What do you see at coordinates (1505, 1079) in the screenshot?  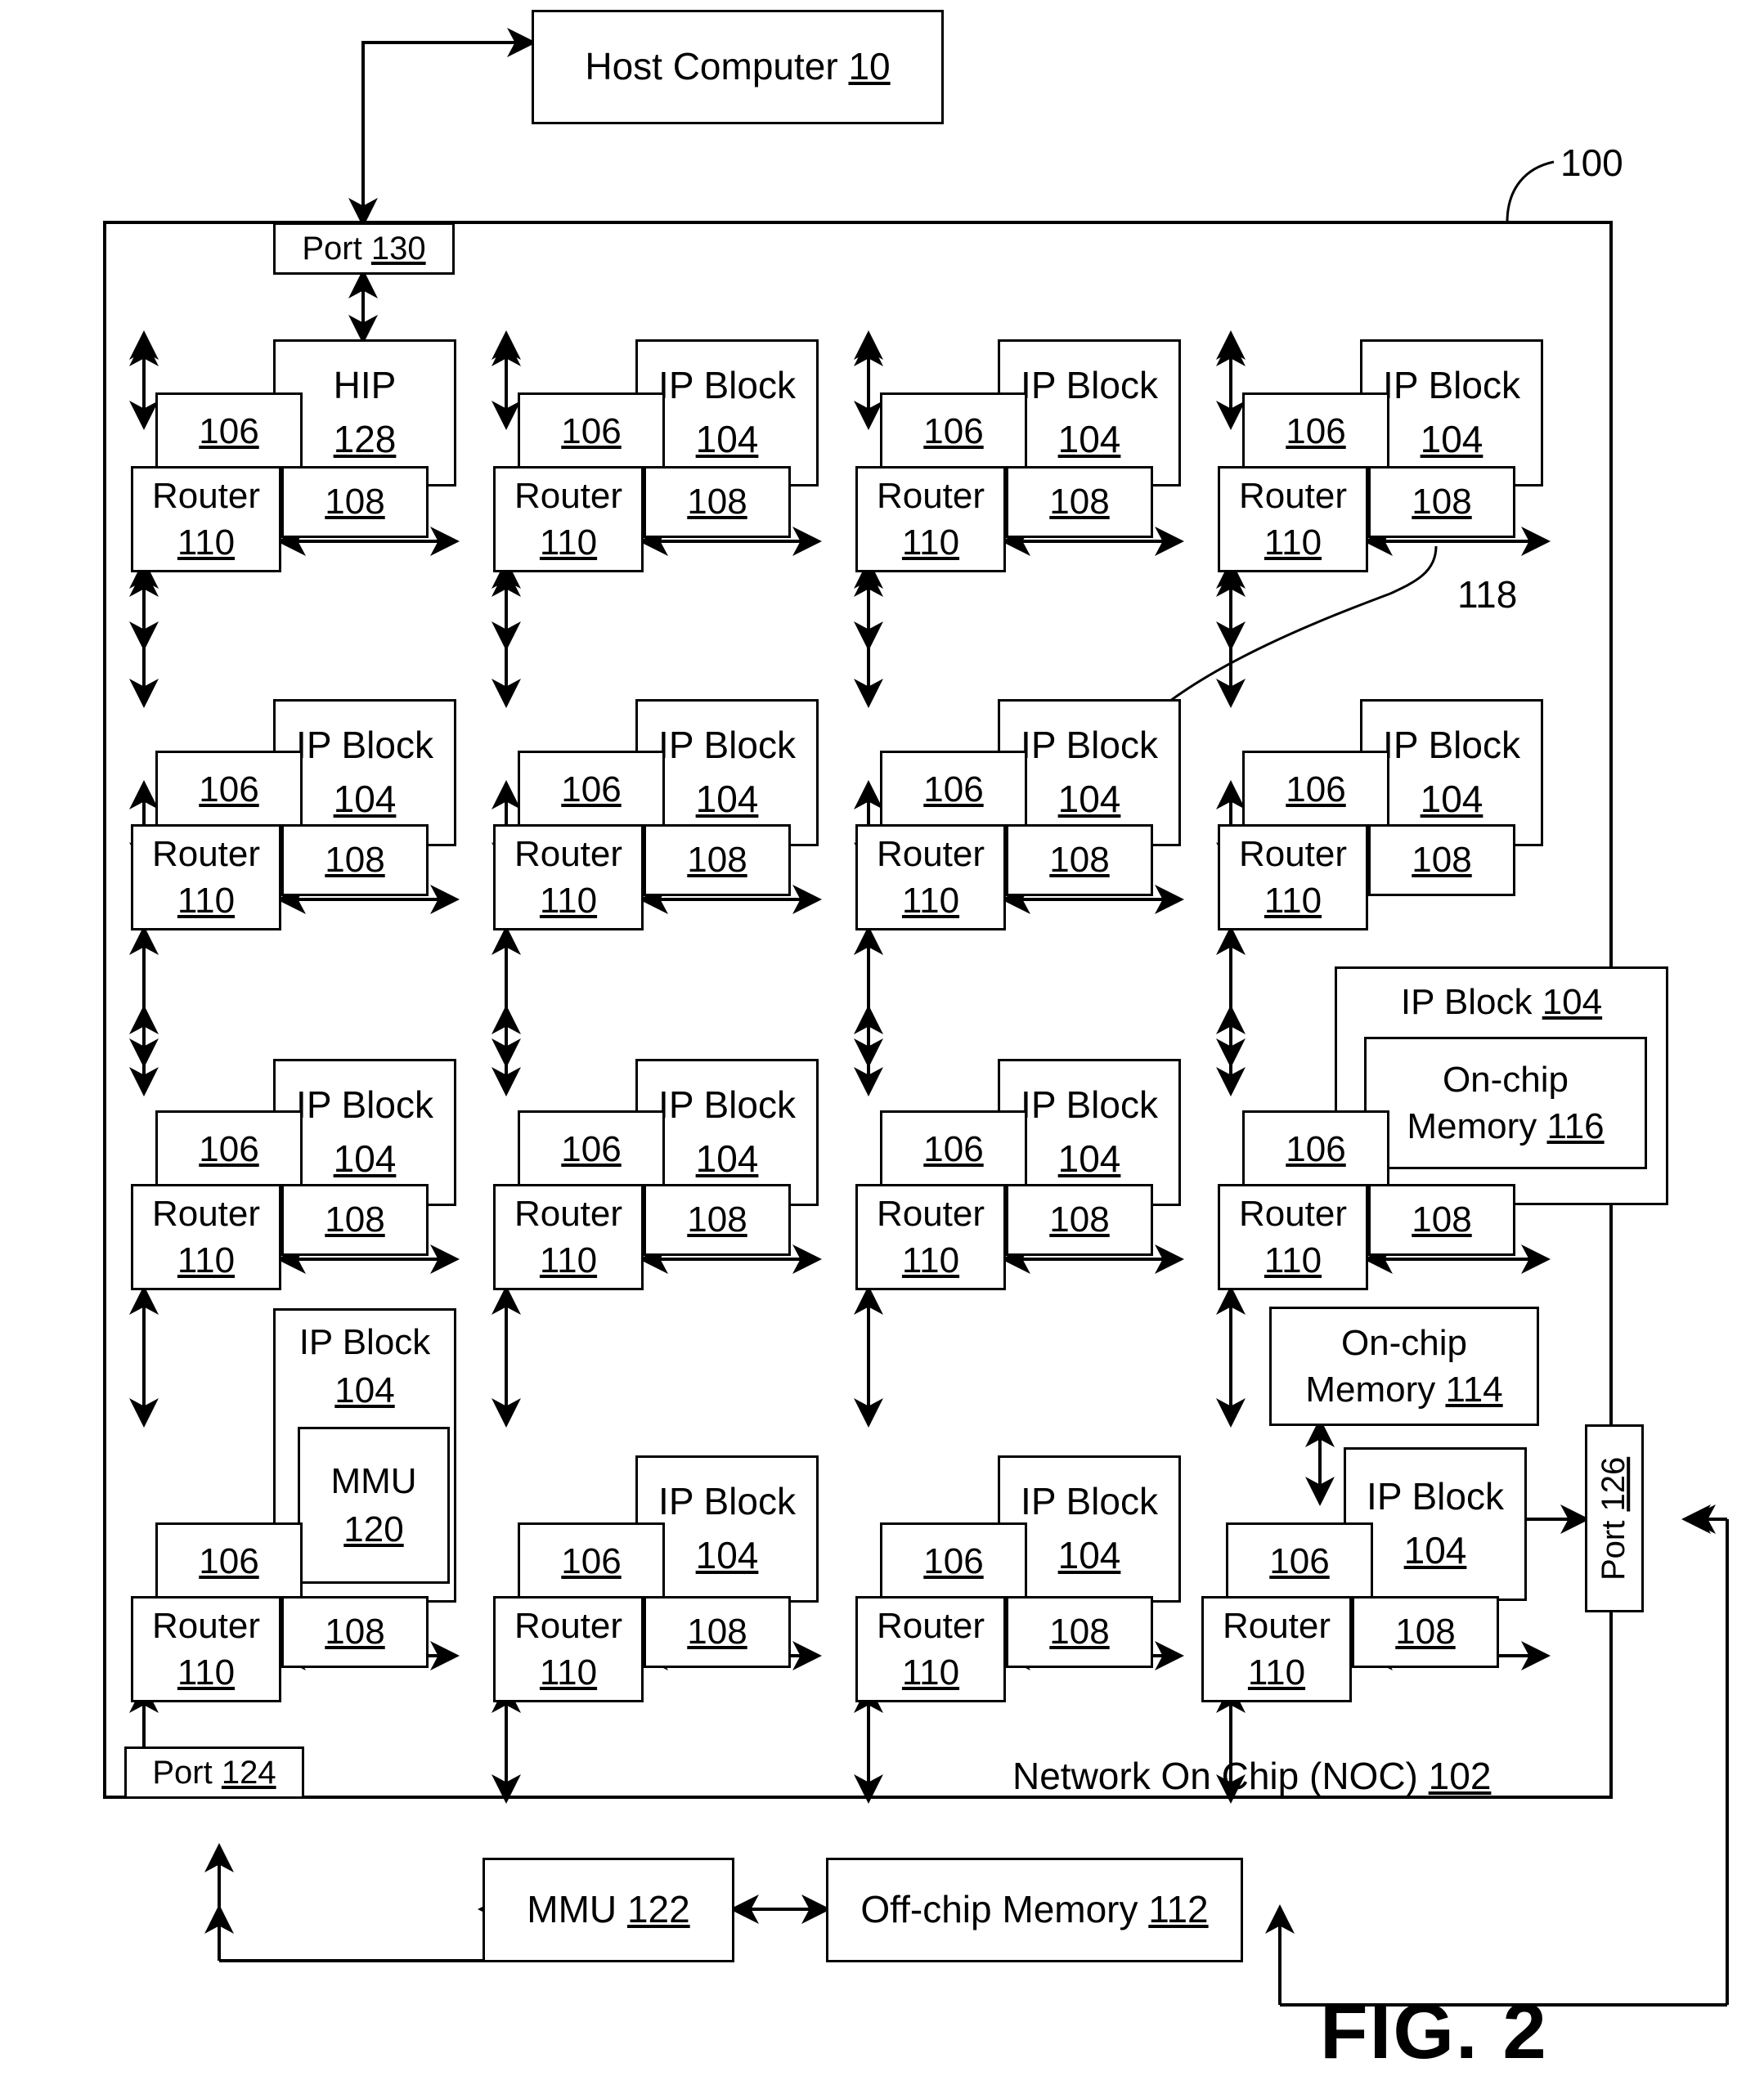 I see `on-chip-memory-116-line1: On-chip` at bounding box center [1505, 1079].